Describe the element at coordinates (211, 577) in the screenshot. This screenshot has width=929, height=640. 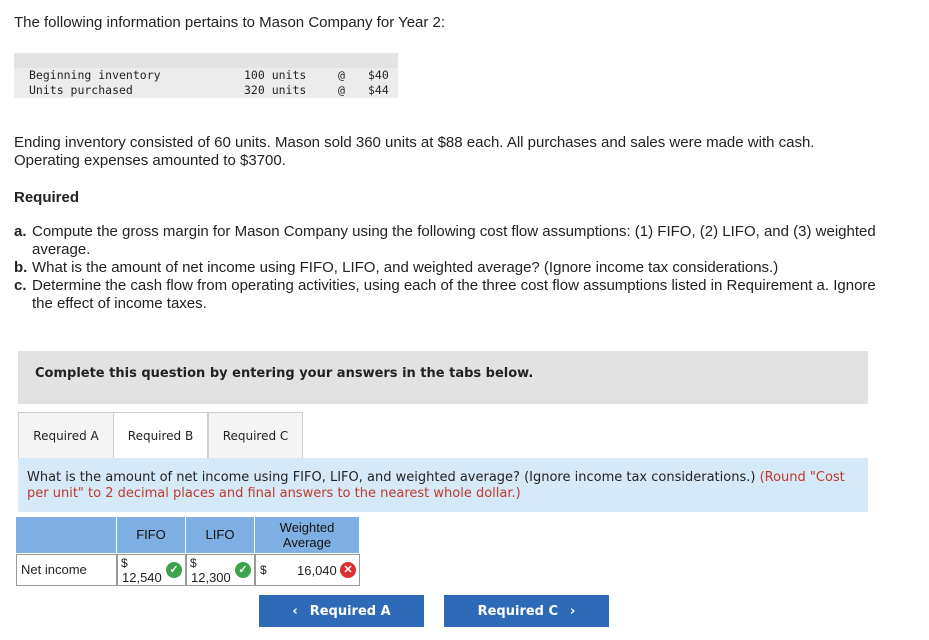
I see `lifo-input: 12,300` at that location.